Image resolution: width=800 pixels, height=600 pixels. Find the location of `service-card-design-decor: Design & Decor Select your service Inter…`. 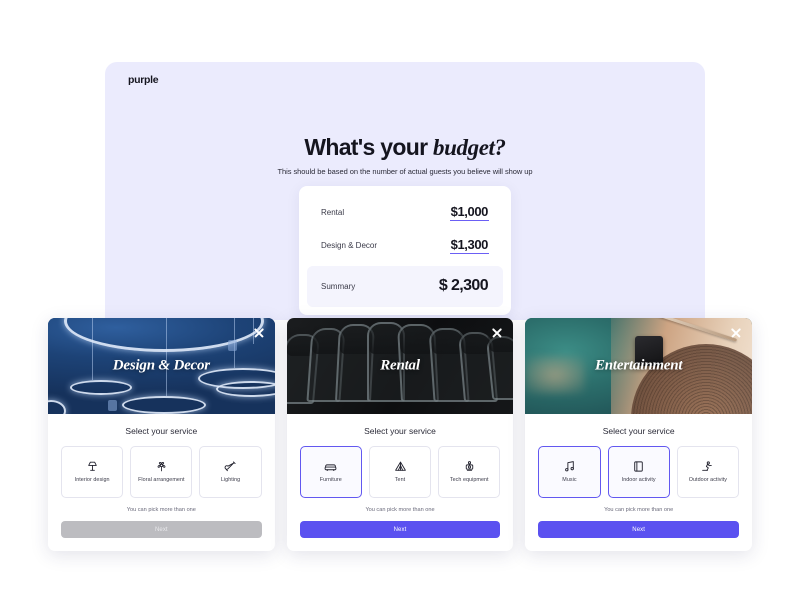

service-card-design-decor: Design & Decor Select your service Inter… is located at coordinates (161, 434).